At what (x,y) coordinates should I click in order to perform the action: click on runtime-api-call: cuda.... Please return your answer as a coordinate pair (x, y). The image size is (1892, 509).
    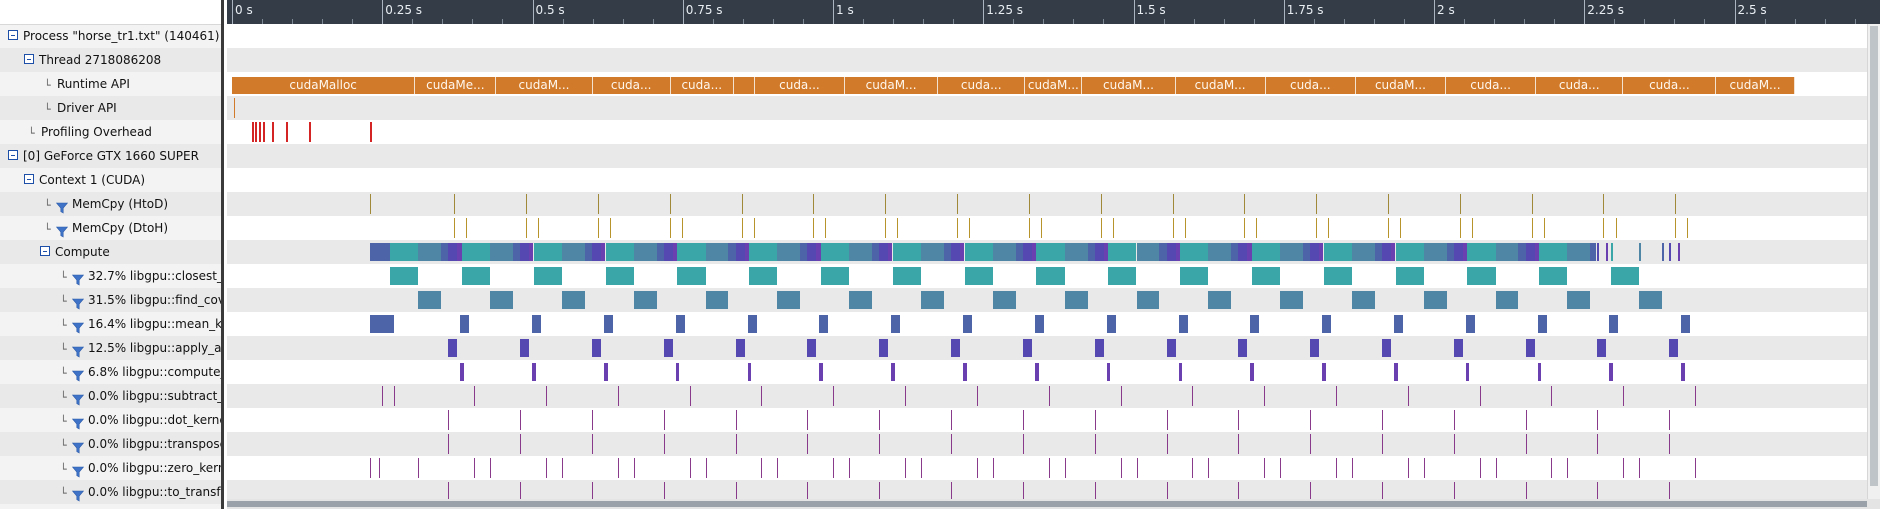
    Looking at the image, I should click on (799, 85).